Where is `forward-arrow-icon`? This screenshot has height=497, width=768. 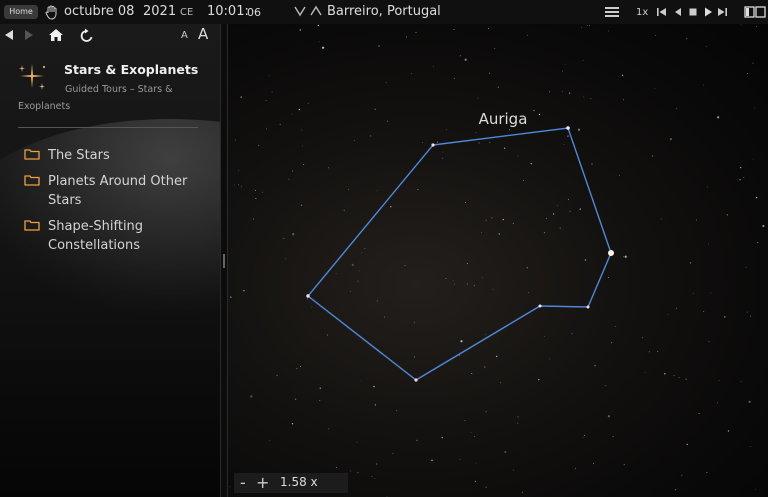 forward-arrow-icon is located at coordinates (29, 35).